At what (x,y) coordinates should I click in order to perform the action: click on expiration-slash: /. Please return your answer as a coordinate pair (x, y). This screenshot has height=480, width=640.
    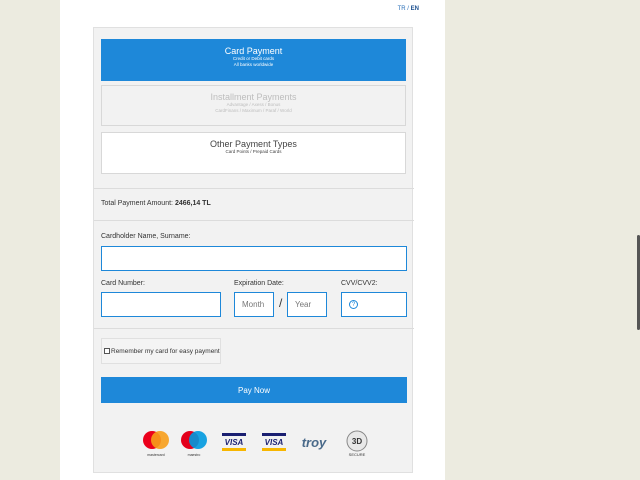
    Looking at the image, I should click on (281, 303).